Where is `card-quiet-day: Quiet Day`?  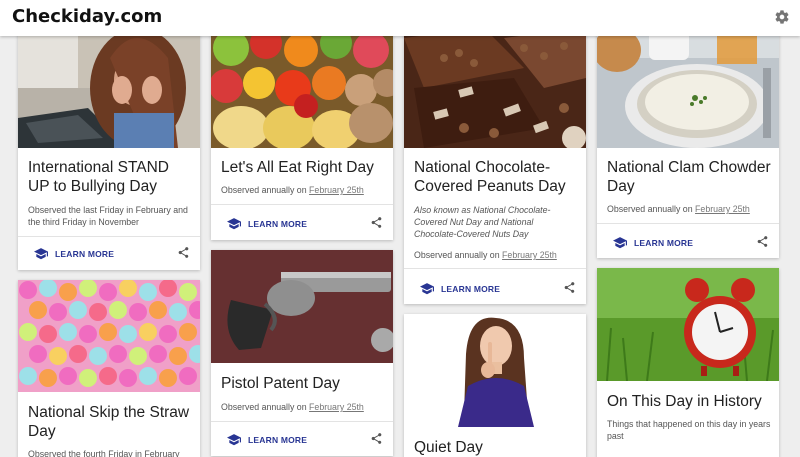
card-quiet-day: Quiet Day is located at coordinates (495, 385).